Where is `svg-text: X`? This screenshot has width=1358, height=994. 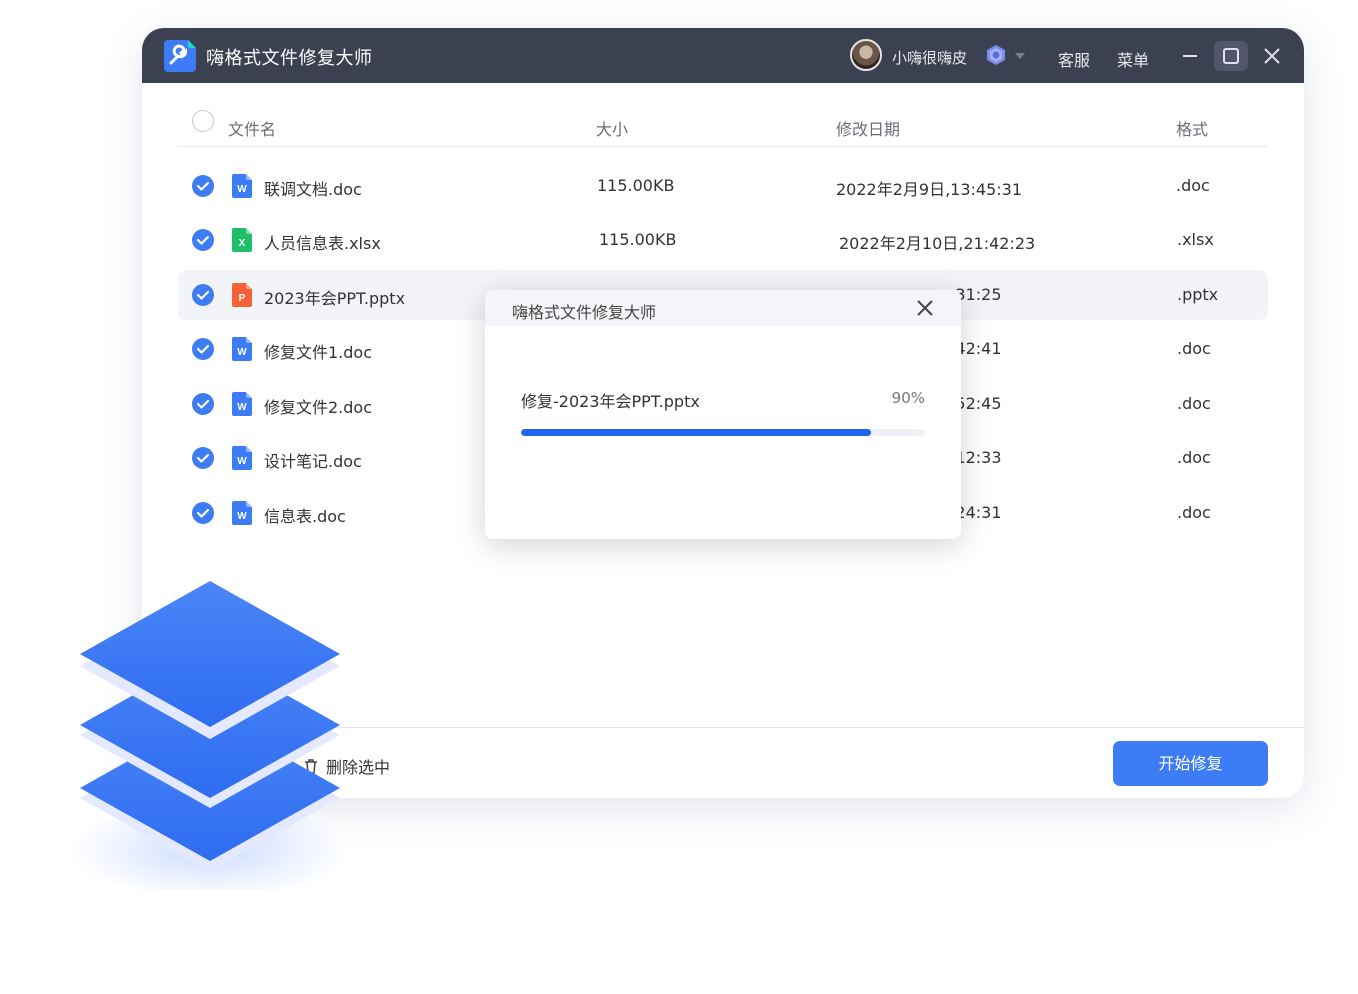 svg-text: X is located at coordinates (242, 243).